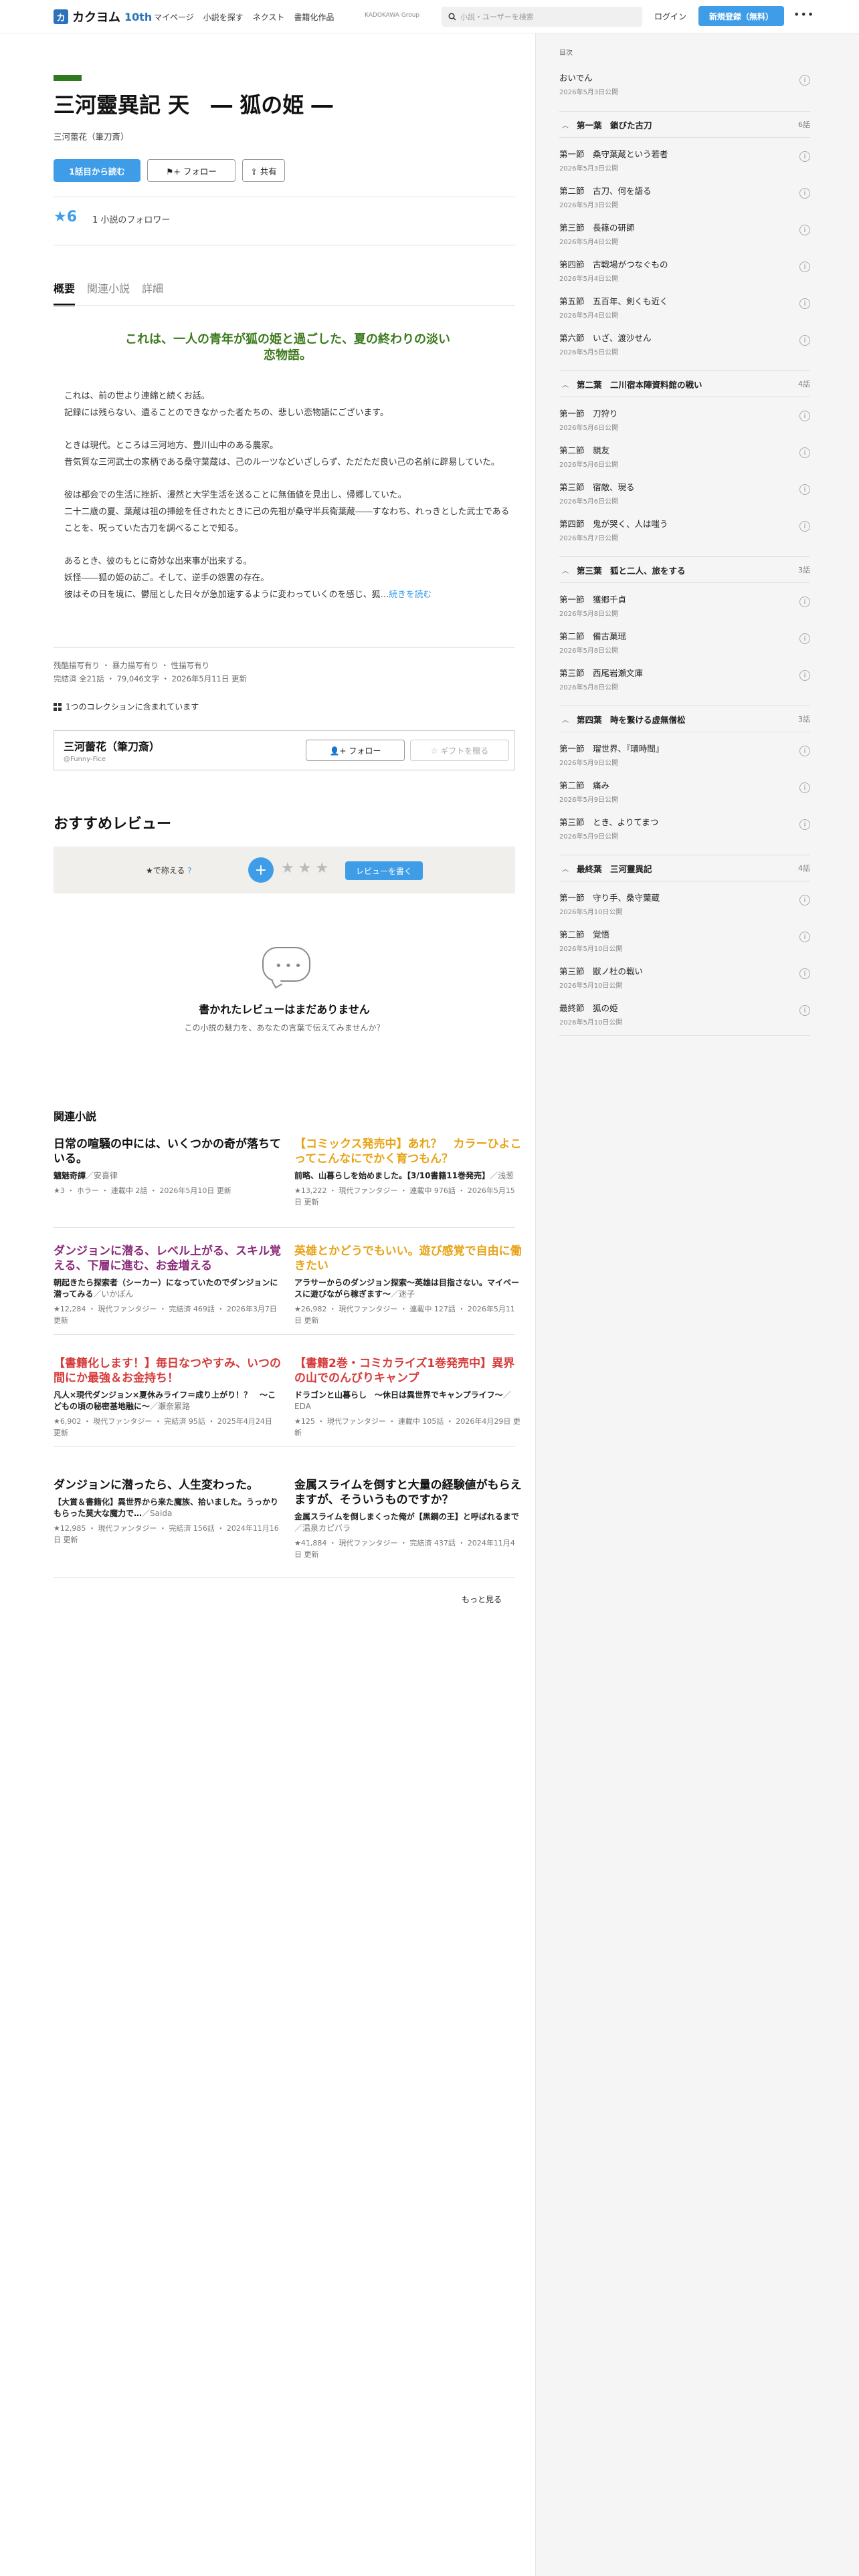 The height and width of the screenshot is (2576, 859). What do you see at coordinates (307, 869) in the screenshot?
I see `star-rating-icons: ★★★` at bounding box center [307, 869].